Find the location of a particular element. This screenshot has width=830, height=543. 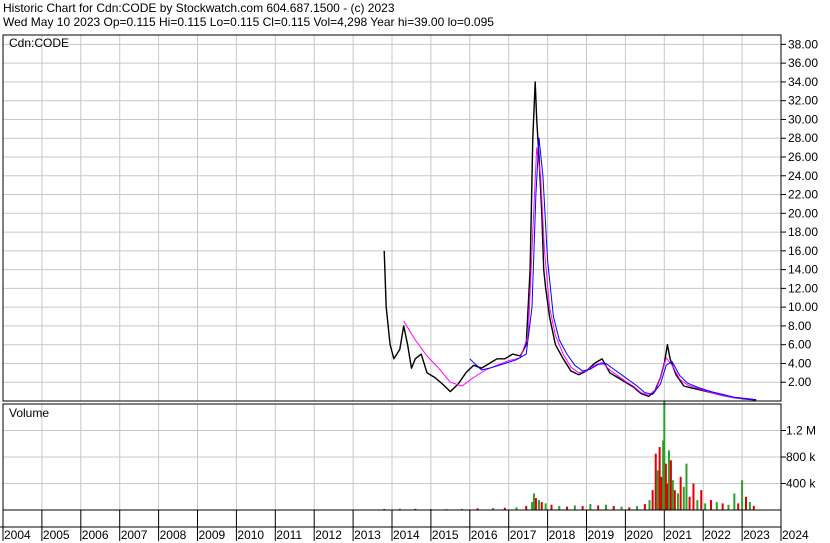

price-y-tick-label: 36.00 is located at coordinates (803, 63).